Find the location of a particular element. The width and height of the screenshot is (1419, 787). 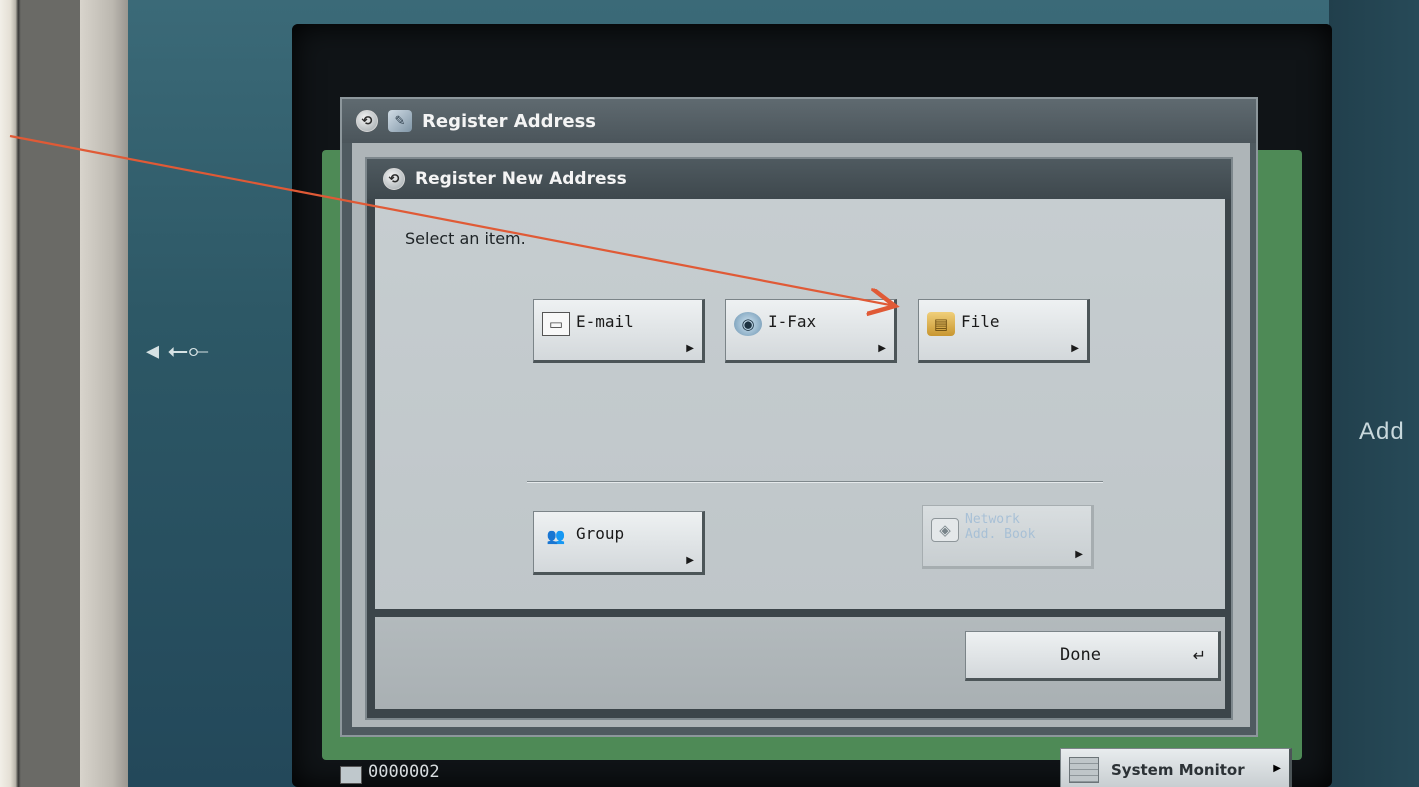

wall-edge is located at coordinates (107, 393).